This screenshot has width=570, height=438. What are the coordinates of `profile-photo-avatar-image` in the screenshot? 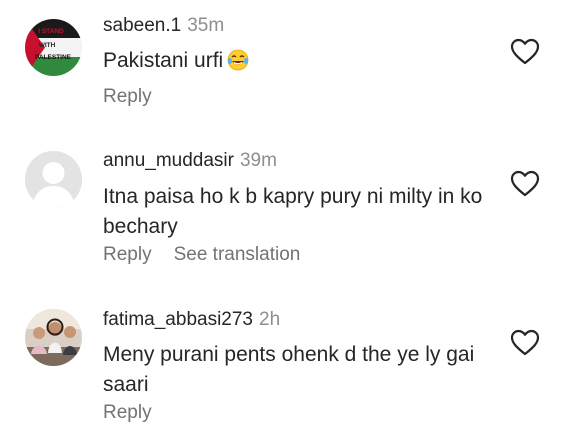 It's located at (53, 337).